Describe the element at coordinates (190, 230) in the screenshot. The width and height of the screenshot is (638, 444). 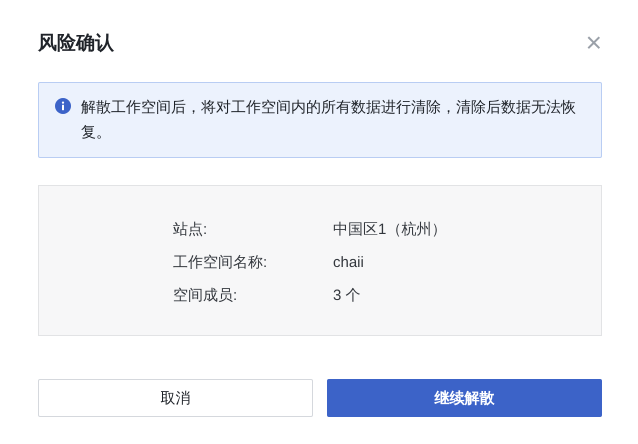
I see `detail-label: 站点:` at that location.